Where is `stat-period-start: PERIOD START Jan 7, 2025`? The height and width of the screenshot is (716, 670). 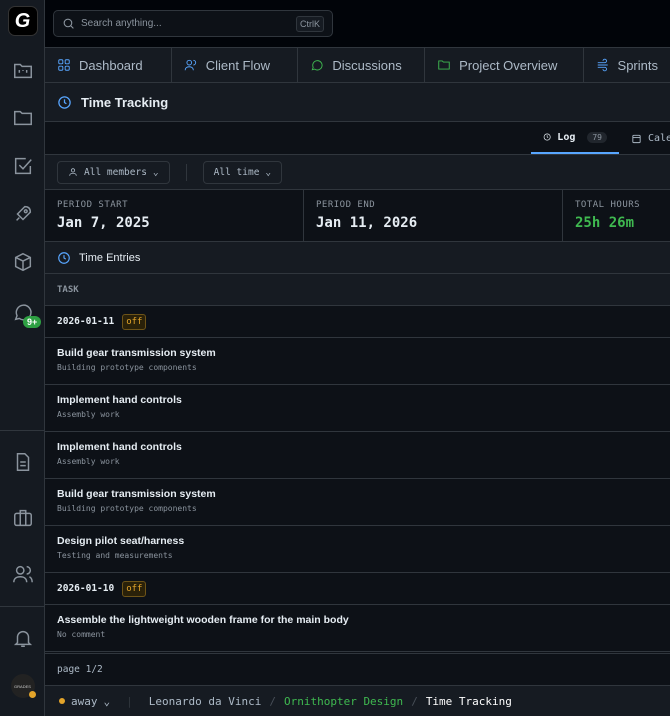 stat-period-start: PERIOD START Jan 7, 2025 is located at coordinates (174, 215).